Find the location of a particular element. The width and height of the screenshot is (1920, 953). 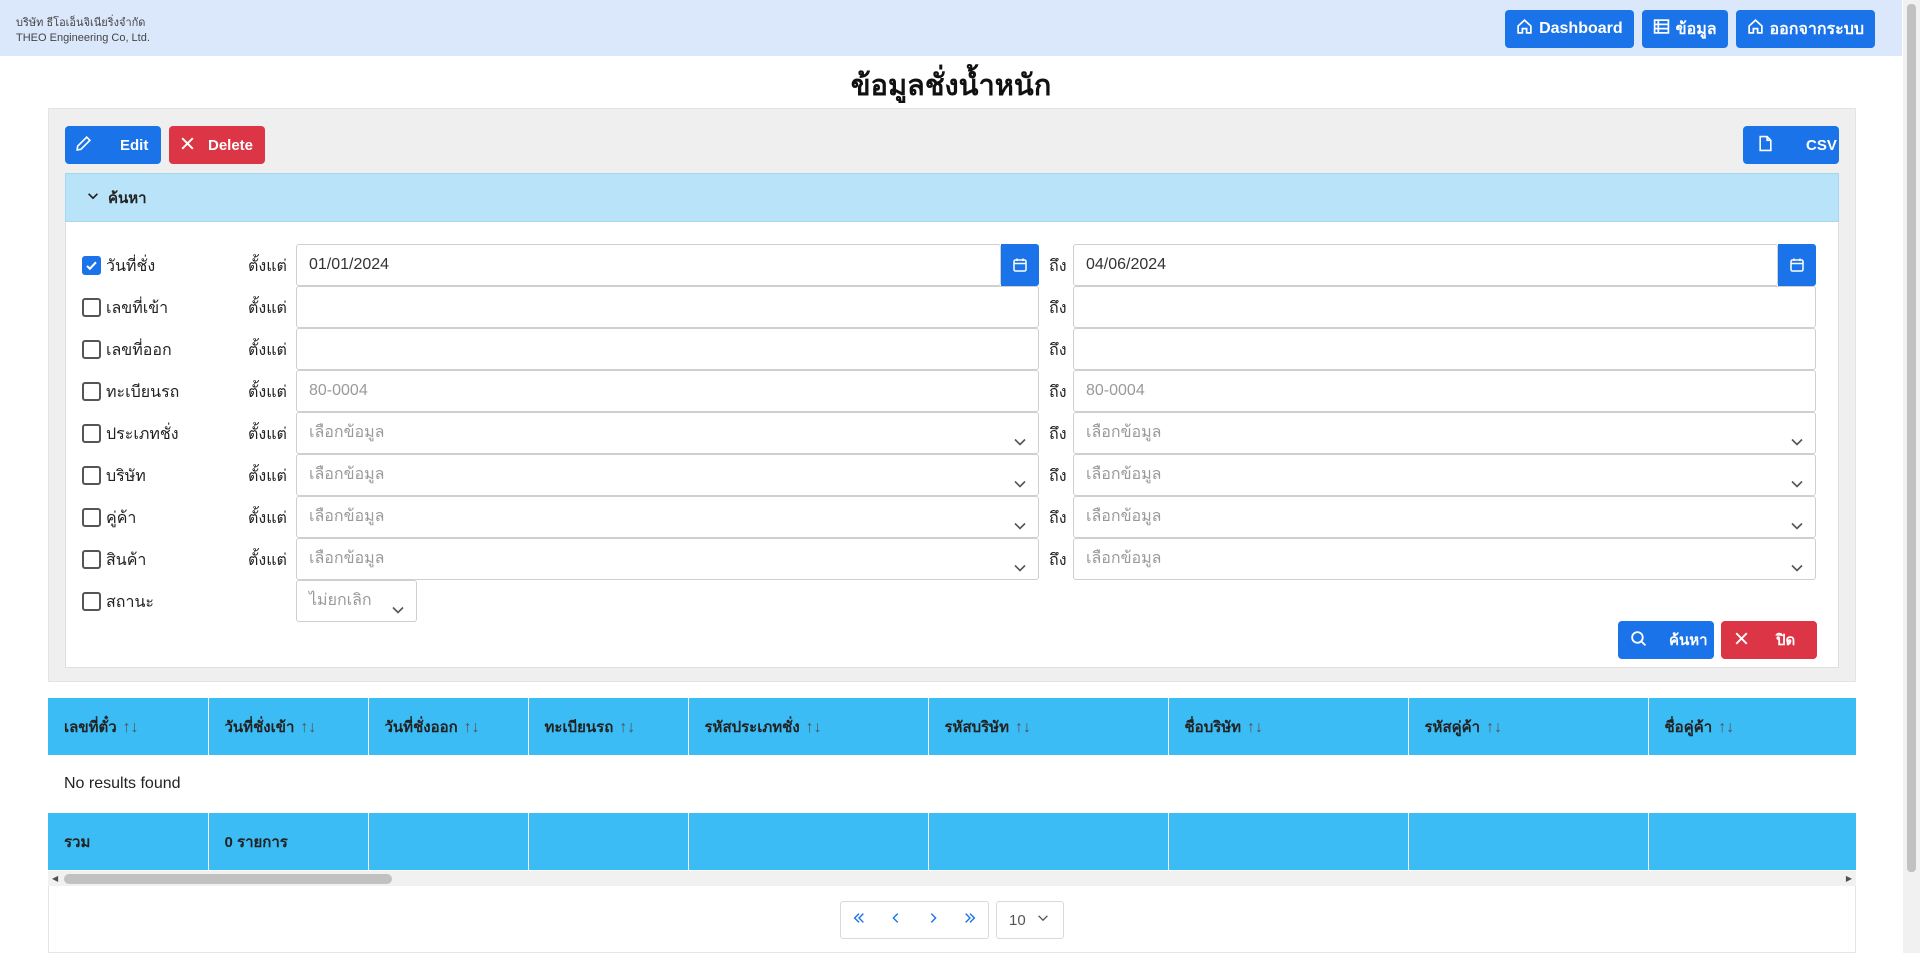

page-size-select: 10 is located at coordinates (1030, 920).